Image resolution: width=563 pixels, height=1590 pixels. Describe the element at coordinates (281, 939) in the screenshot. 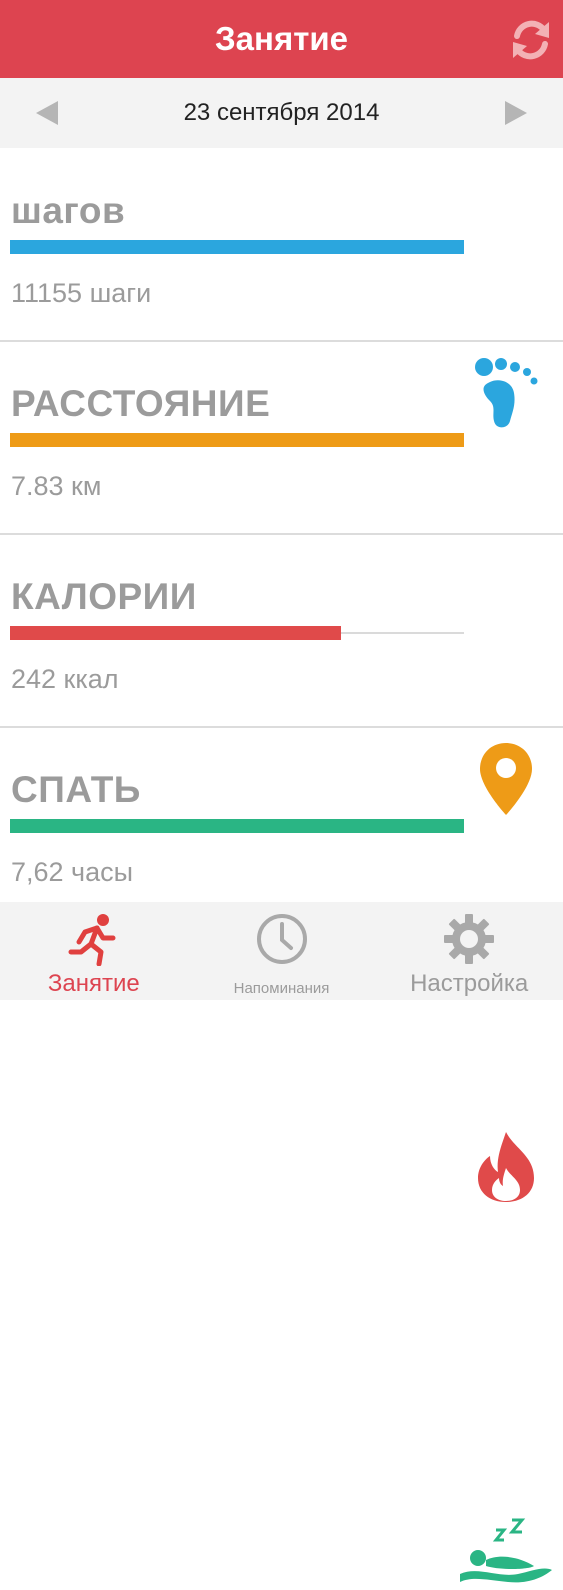

I see `clock-icon` at that location.